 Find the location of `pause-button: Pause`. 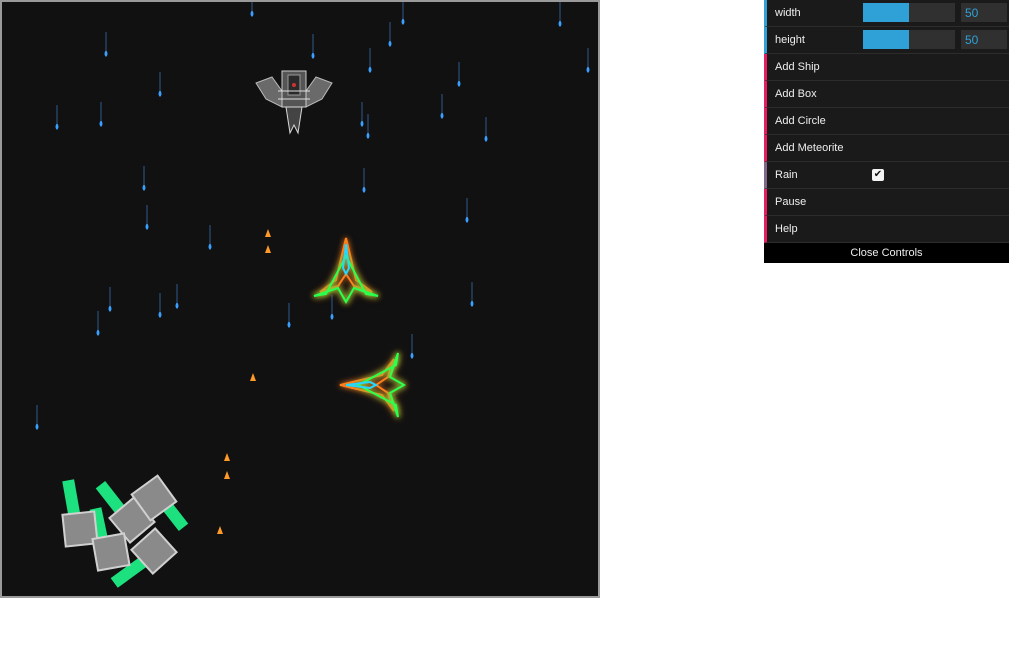

pause-button: Pause is located at coordinates (886, 202).